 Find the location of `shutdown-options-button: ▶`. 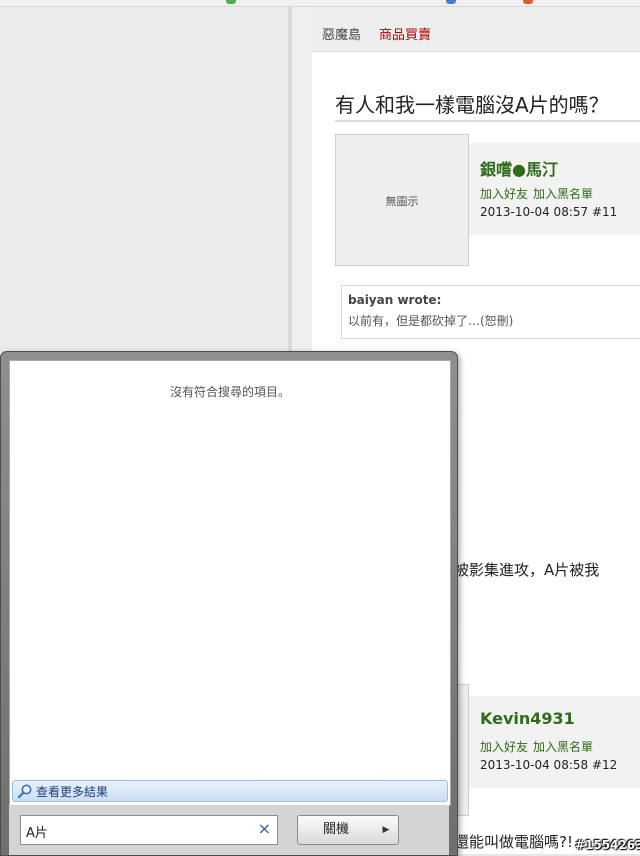

shutdown-options-button: ▶ is located at coordinates (386, 830).